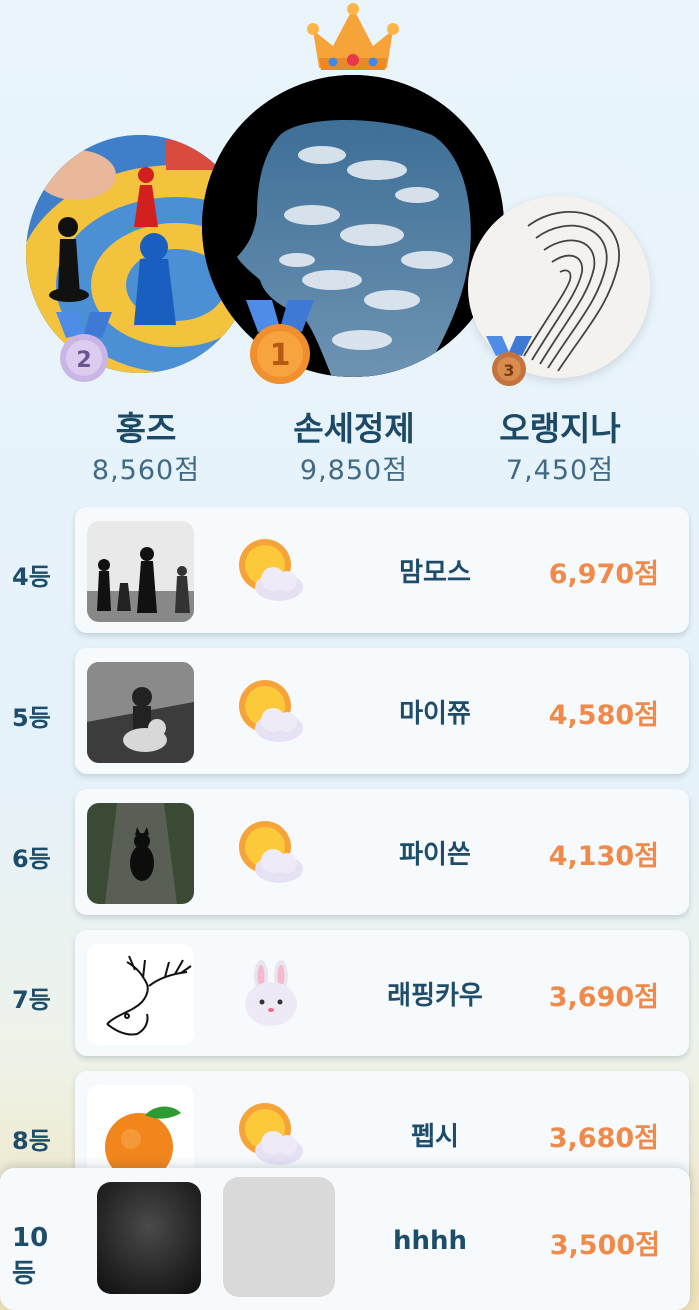 The width and height of the screenshot is (699, 1310). I want to click on first-name: 손세정제, so click(354, 428).